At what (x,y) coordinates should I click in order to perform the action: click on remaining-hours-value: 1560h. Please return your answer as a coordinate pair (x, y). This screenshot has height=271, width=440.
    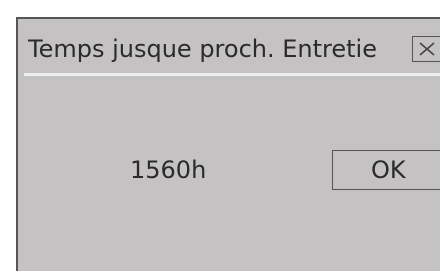
    Looking at the image, I should click on (168, 170).